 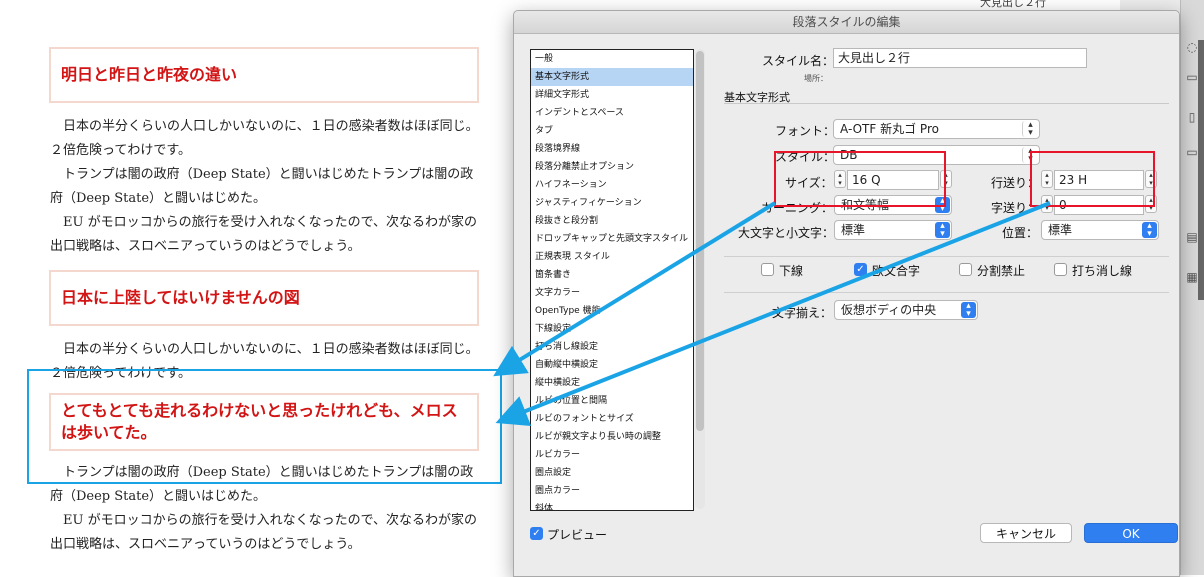 I want to click on underline-checkbox, so click(x=767, y=269).